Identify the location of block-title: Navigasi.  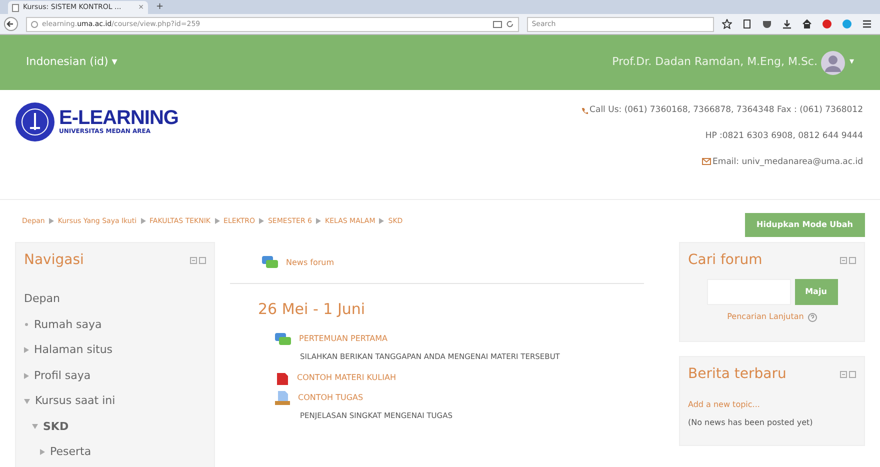
(54, 260).